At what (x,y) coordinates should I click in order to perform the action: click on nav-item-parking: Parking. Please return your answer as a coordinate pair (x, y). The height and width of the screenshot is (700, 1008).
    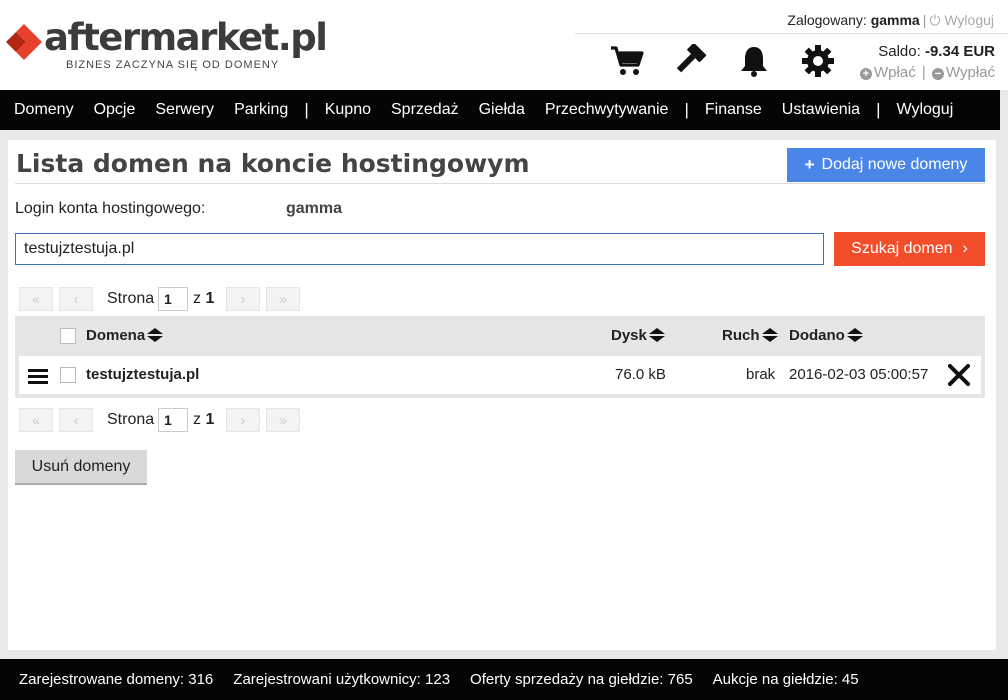
    Looking at the image, I should click on (261, 110).